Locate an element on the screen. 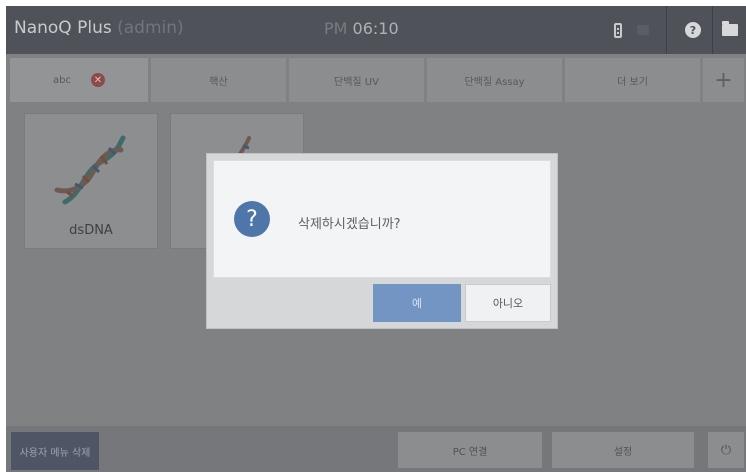 The image size is (746, 472). add-tab-button: + is located at coordinates (723, 80).